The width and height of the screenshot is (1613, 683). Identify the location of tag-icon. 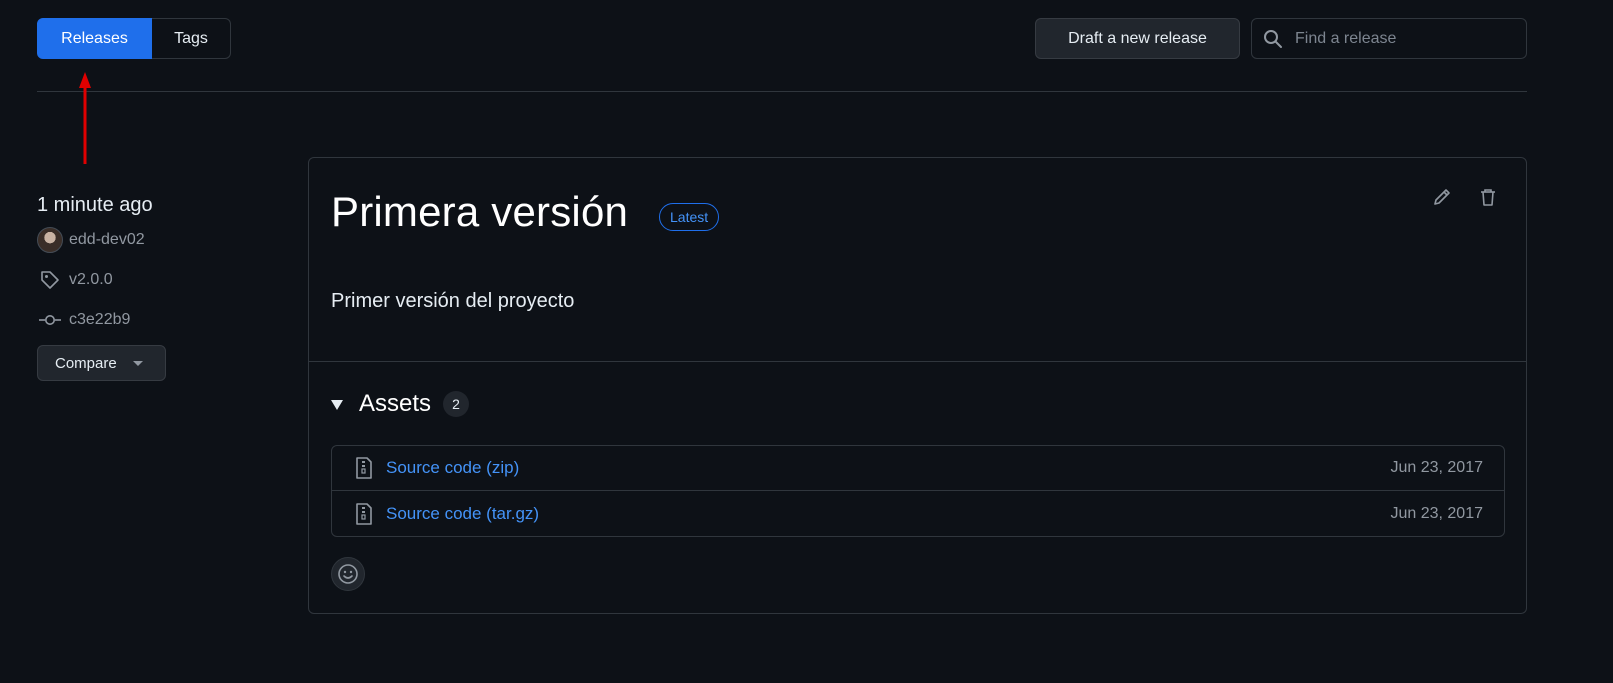
(50, 280).